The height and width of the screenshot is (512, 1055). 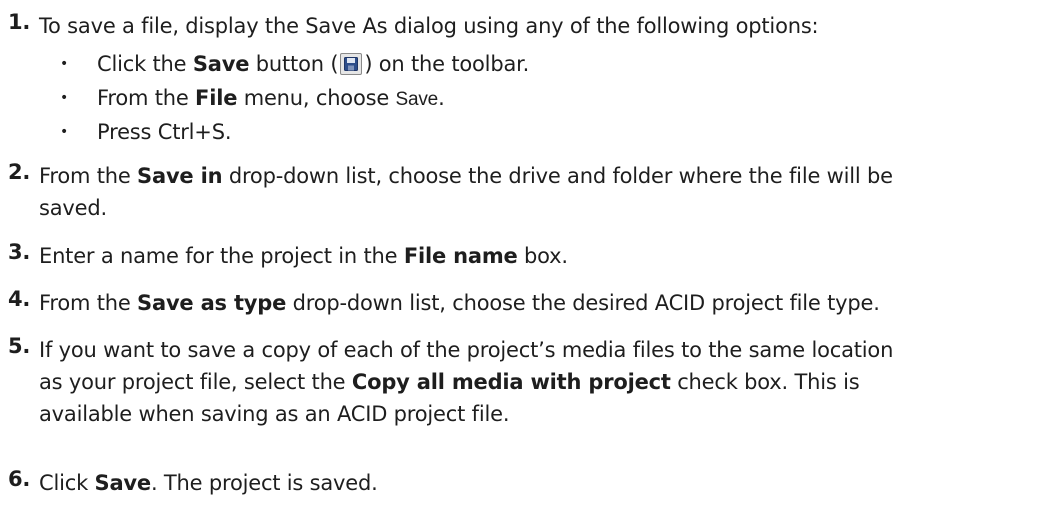 I want to click on ui-term: Save in, so click(x=180, y=176).